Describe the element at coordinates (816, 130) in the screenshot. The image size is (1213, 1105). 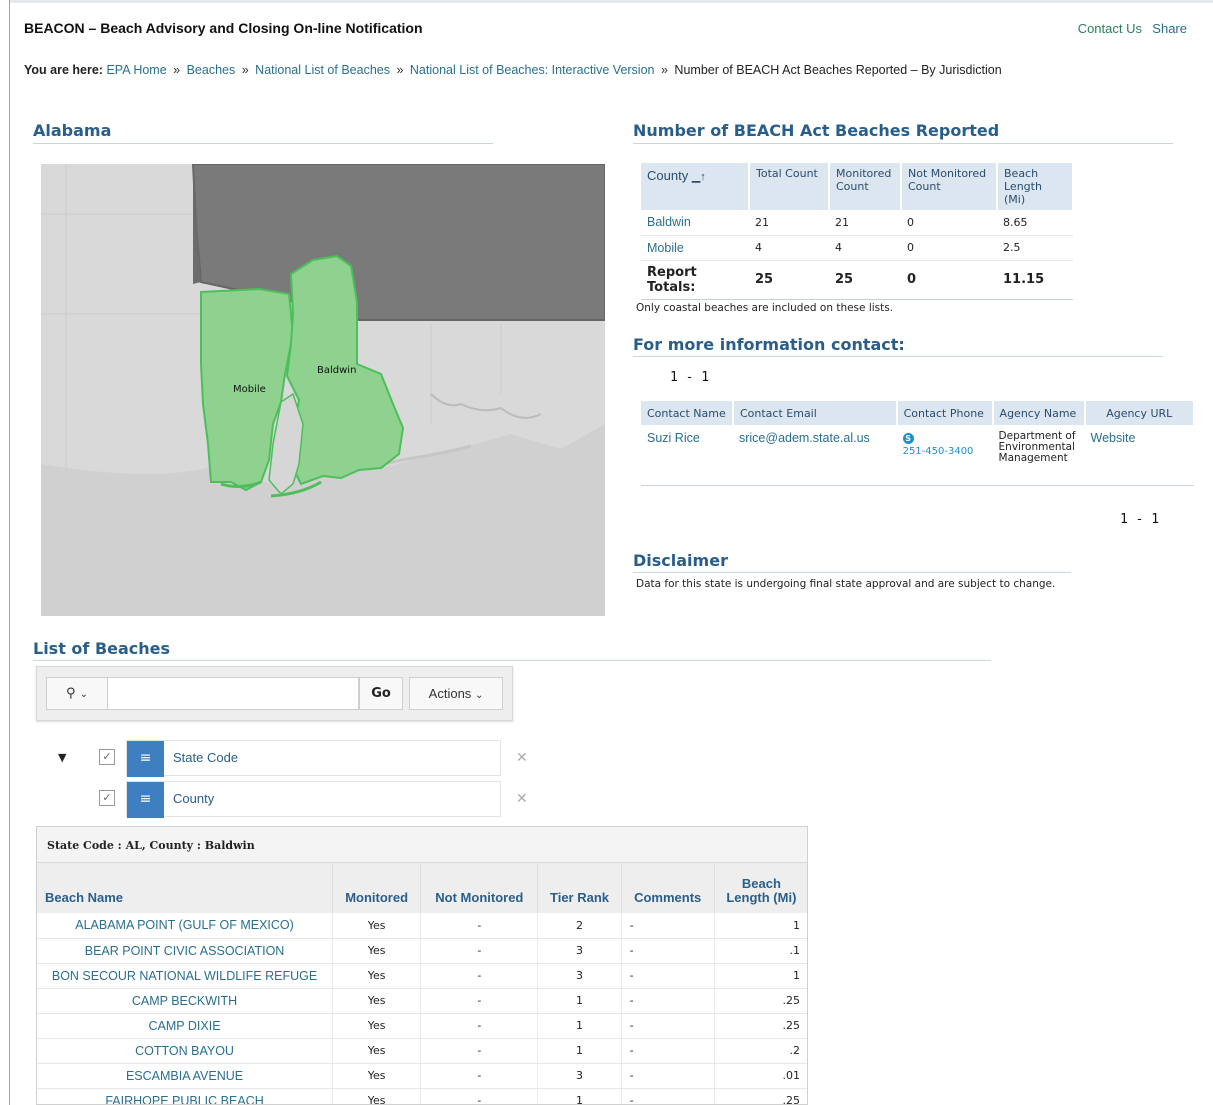
I see `counts-title: Number of BEACH Act Beaches Reported` at that location.